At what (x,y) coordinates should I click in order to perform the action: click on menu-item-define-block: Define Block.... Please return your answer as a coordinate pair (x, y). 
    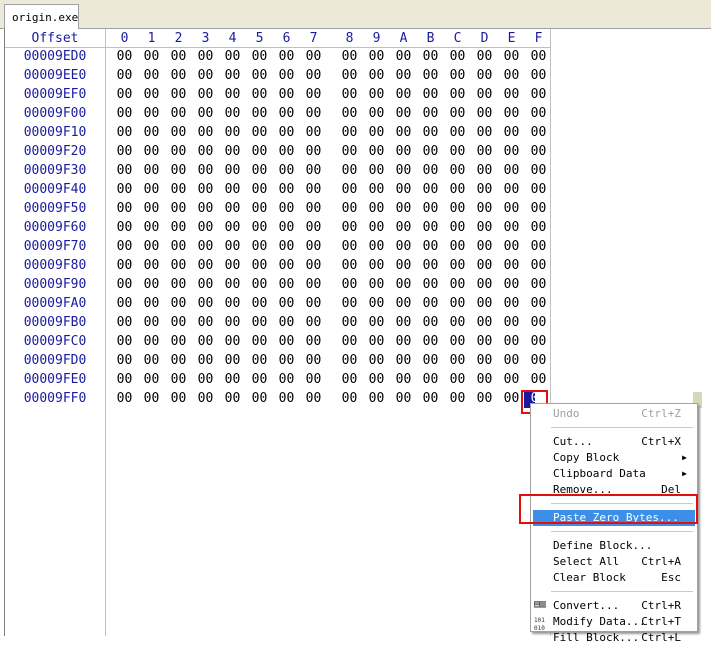
    Looking at the image, I should click on (614, 546).